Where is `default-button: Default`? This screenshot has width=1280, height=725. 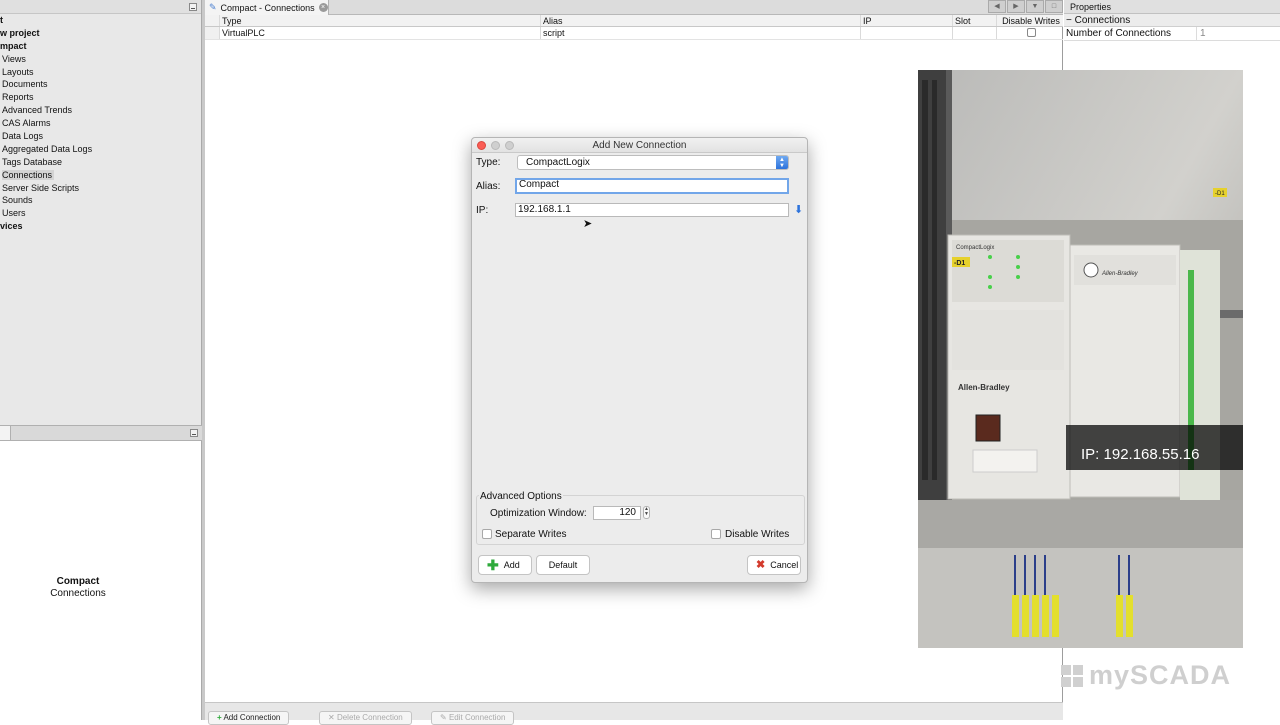
default-button: Default is located at coordinates (563, 565).